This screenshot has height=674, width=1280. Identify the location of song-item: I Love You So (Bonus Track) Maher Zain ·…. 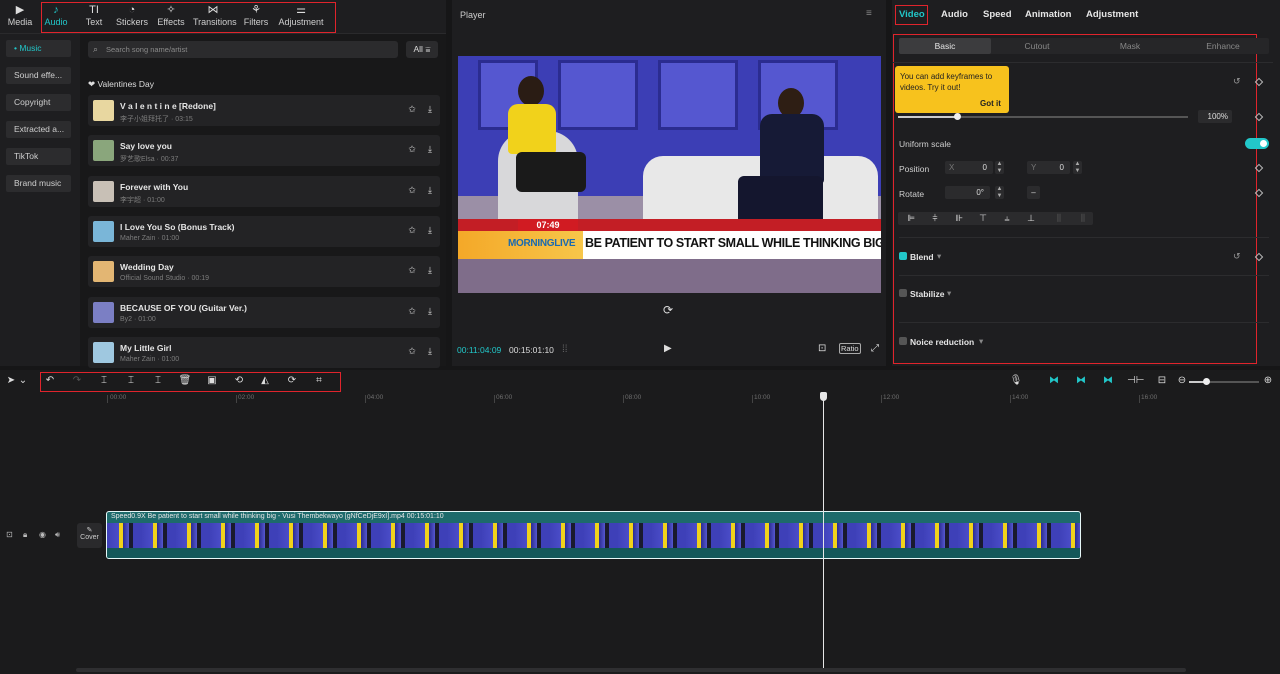
(264, 231).